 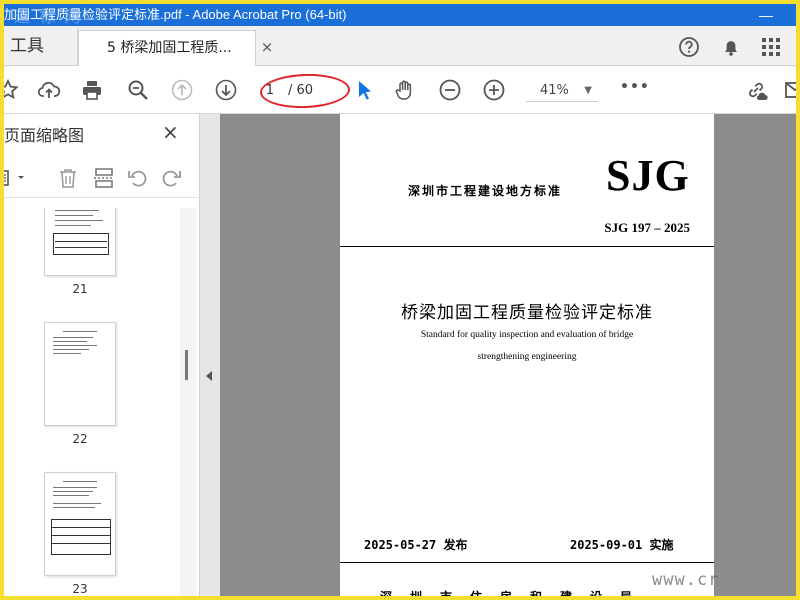 What do you see at coordinates (485, 191) in the screenshot?
I see `standard-category: 深圳市工程建设地方标准` at bounding box center [485, 191].